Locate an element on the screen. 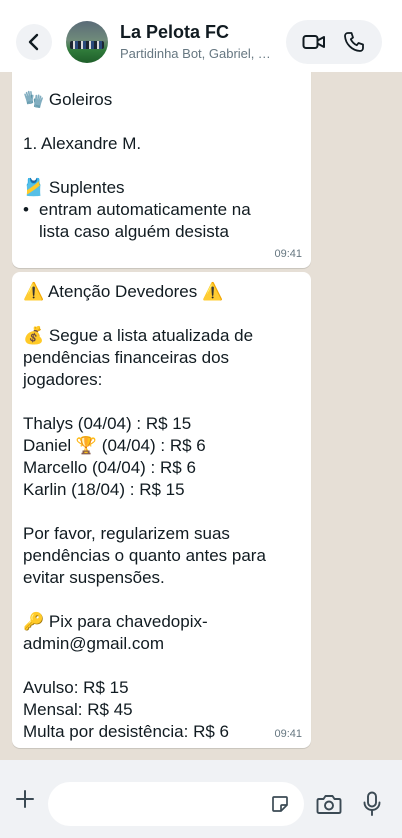 This screenshot has width=402, height=838. video-camera-icon is located at coordinates (313, 42).